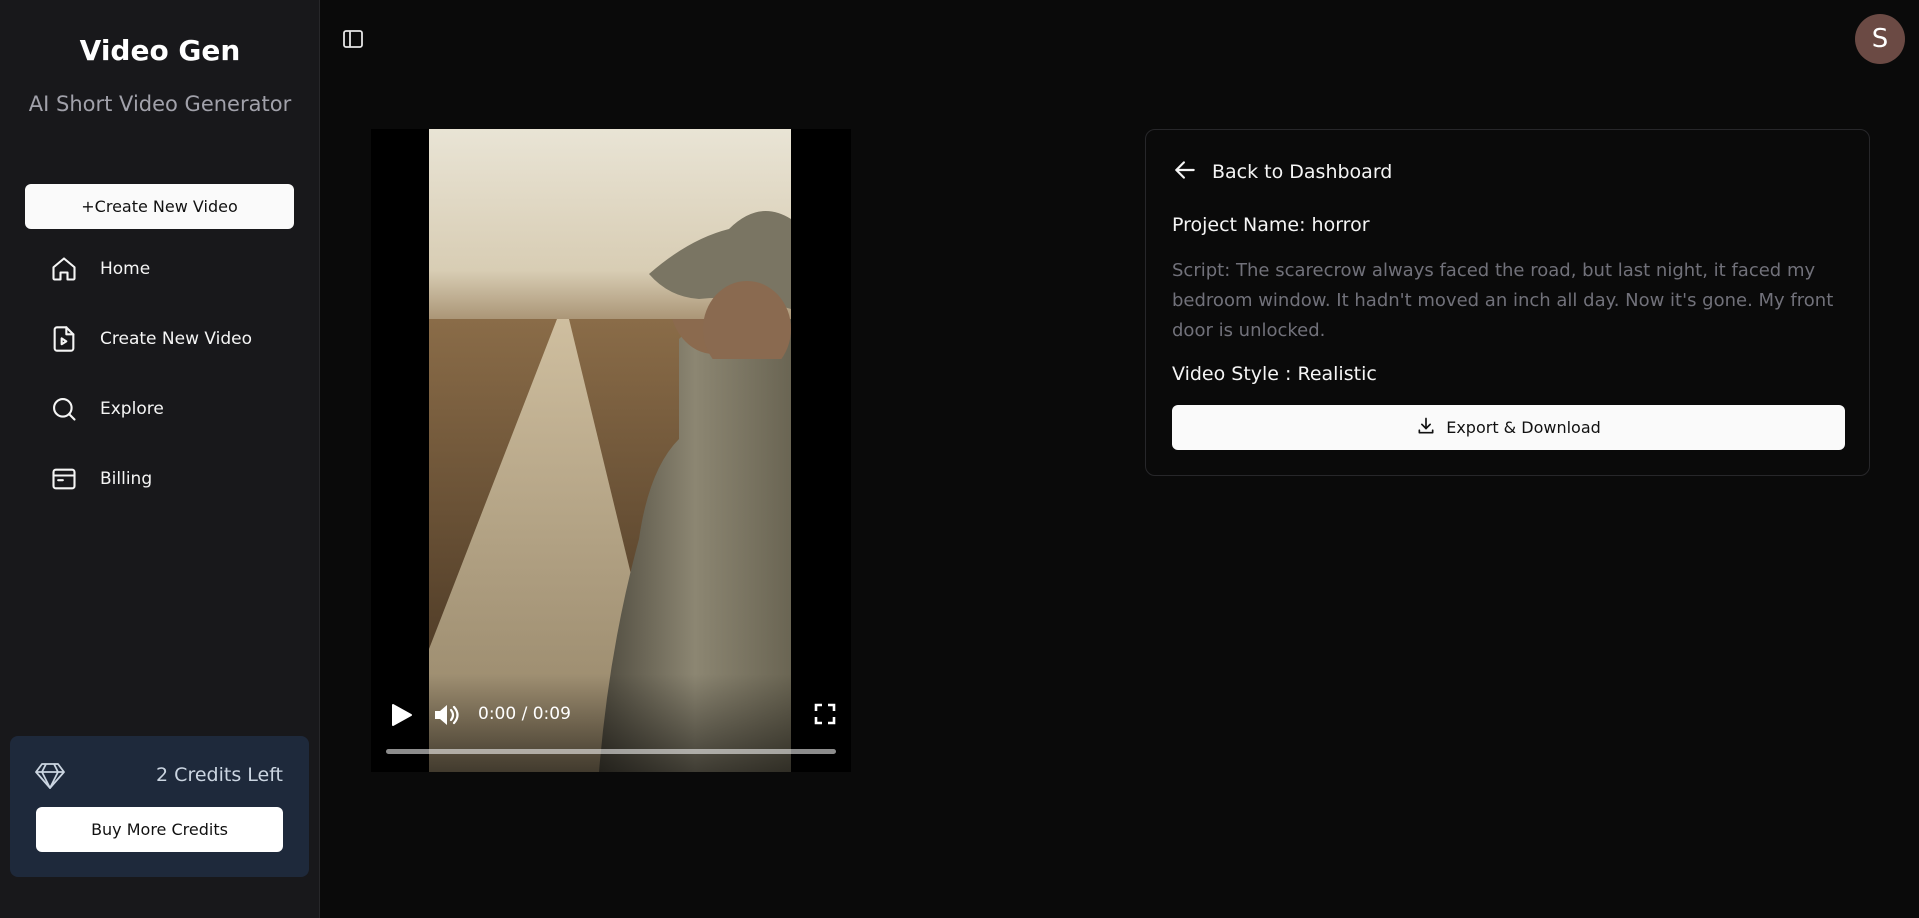 The image size is (1919, 918). Describe the element at coordinates (160, 50) in the screenshot. I see `brand-title: Video Gen` at that location.